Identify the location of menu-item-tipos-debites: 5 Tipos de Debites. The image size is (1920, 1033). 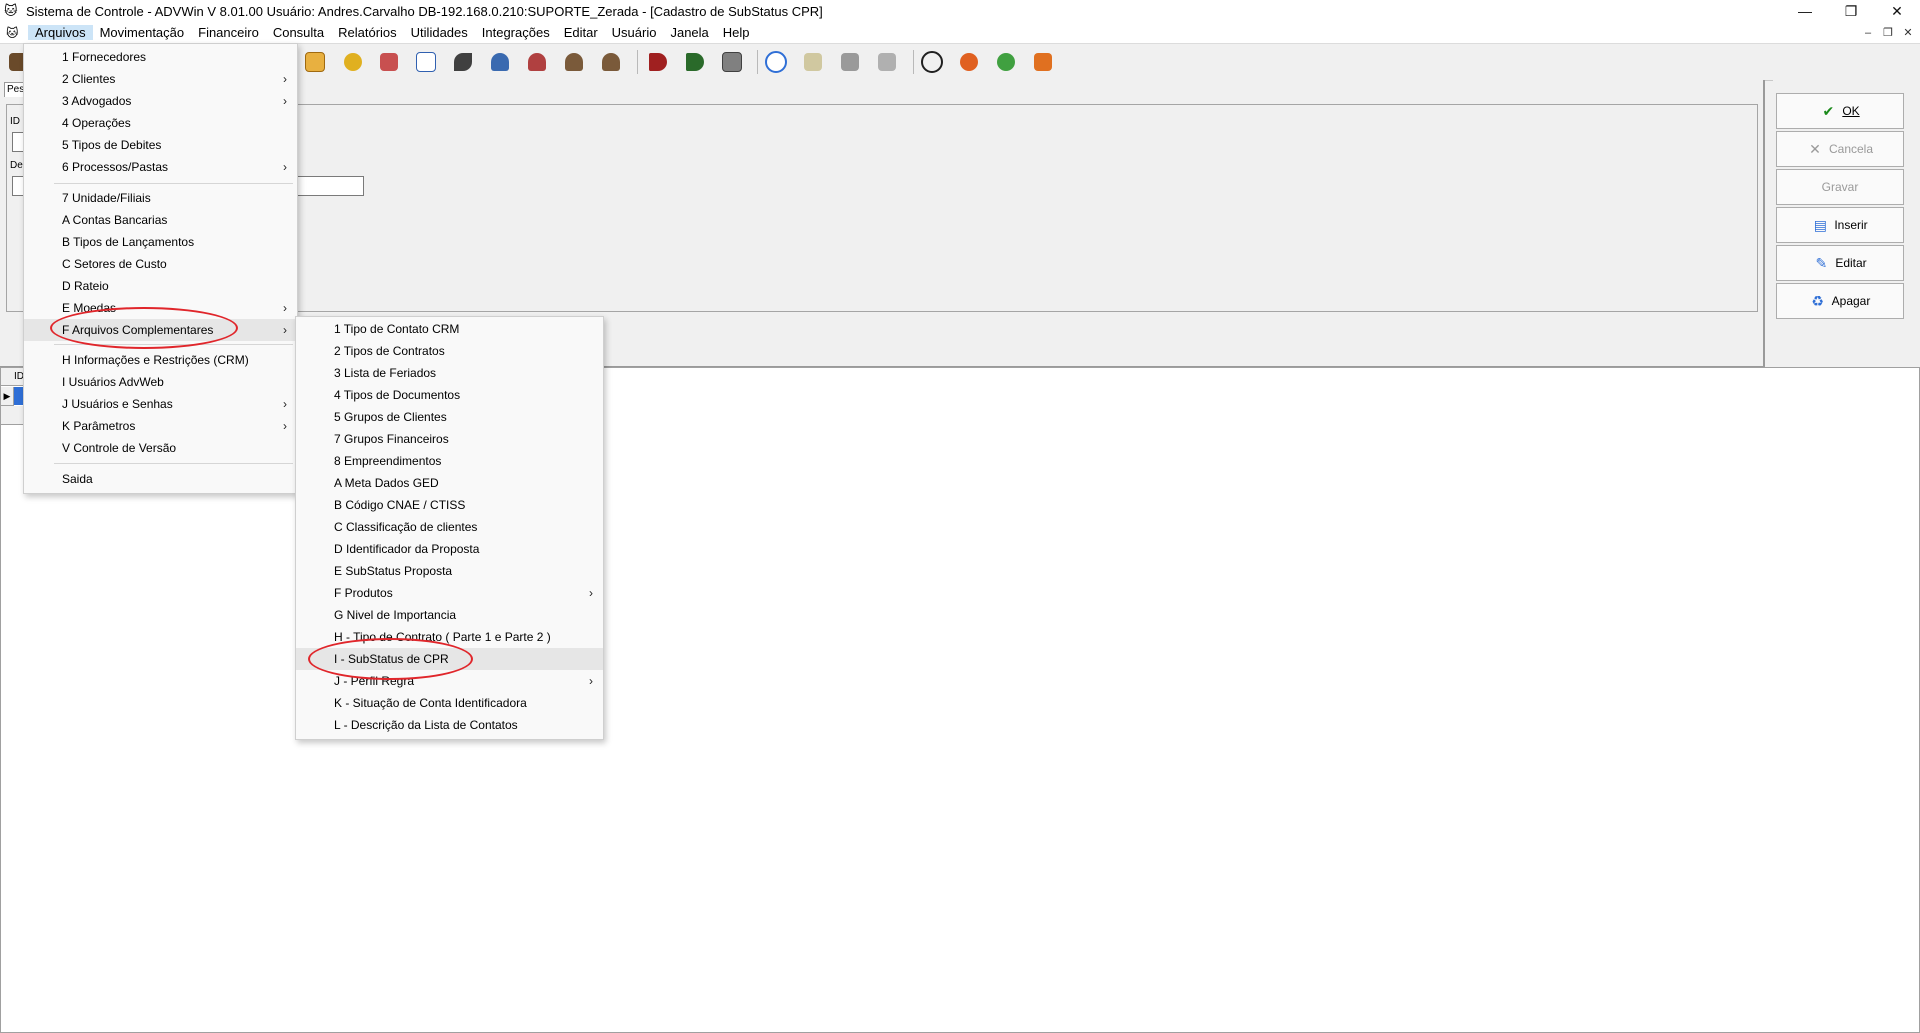
(160, 145).